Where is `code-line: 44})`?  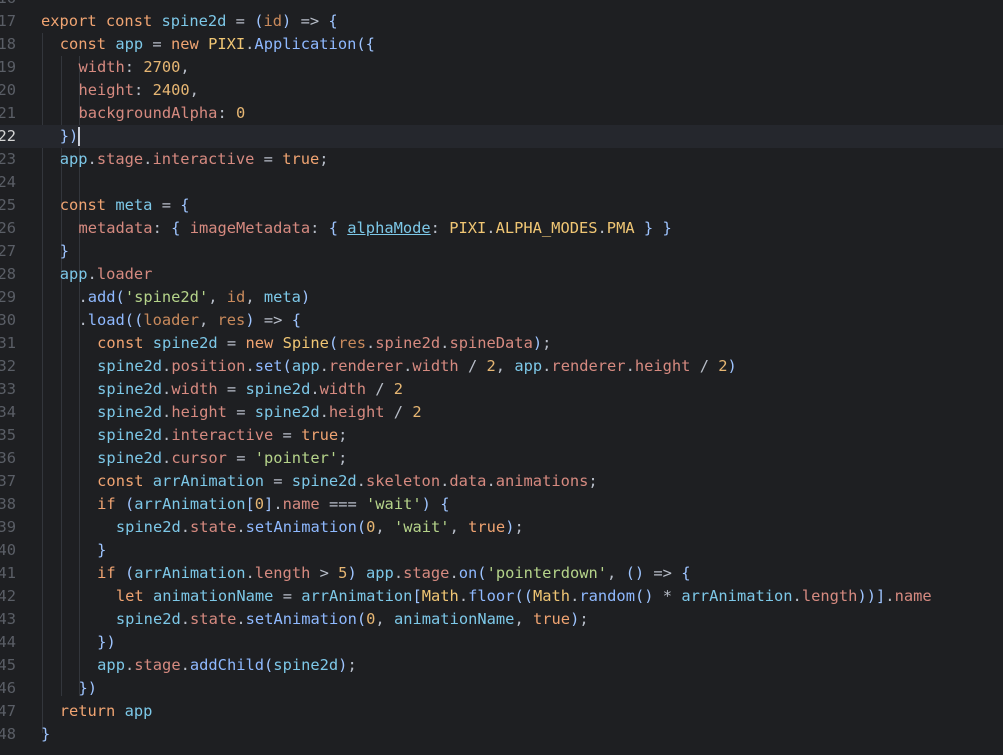
code-line: 44}) is located at coordinates (501, 642).